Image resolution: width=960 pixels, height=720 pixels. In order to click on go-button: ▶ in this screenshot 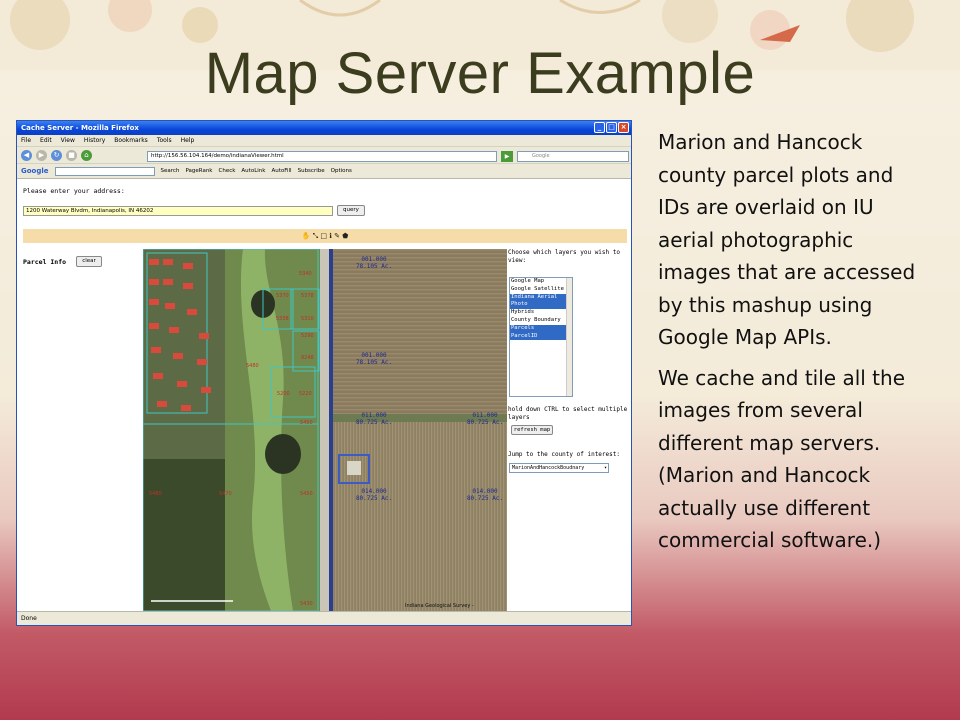, I will do `click(507, 156)`.